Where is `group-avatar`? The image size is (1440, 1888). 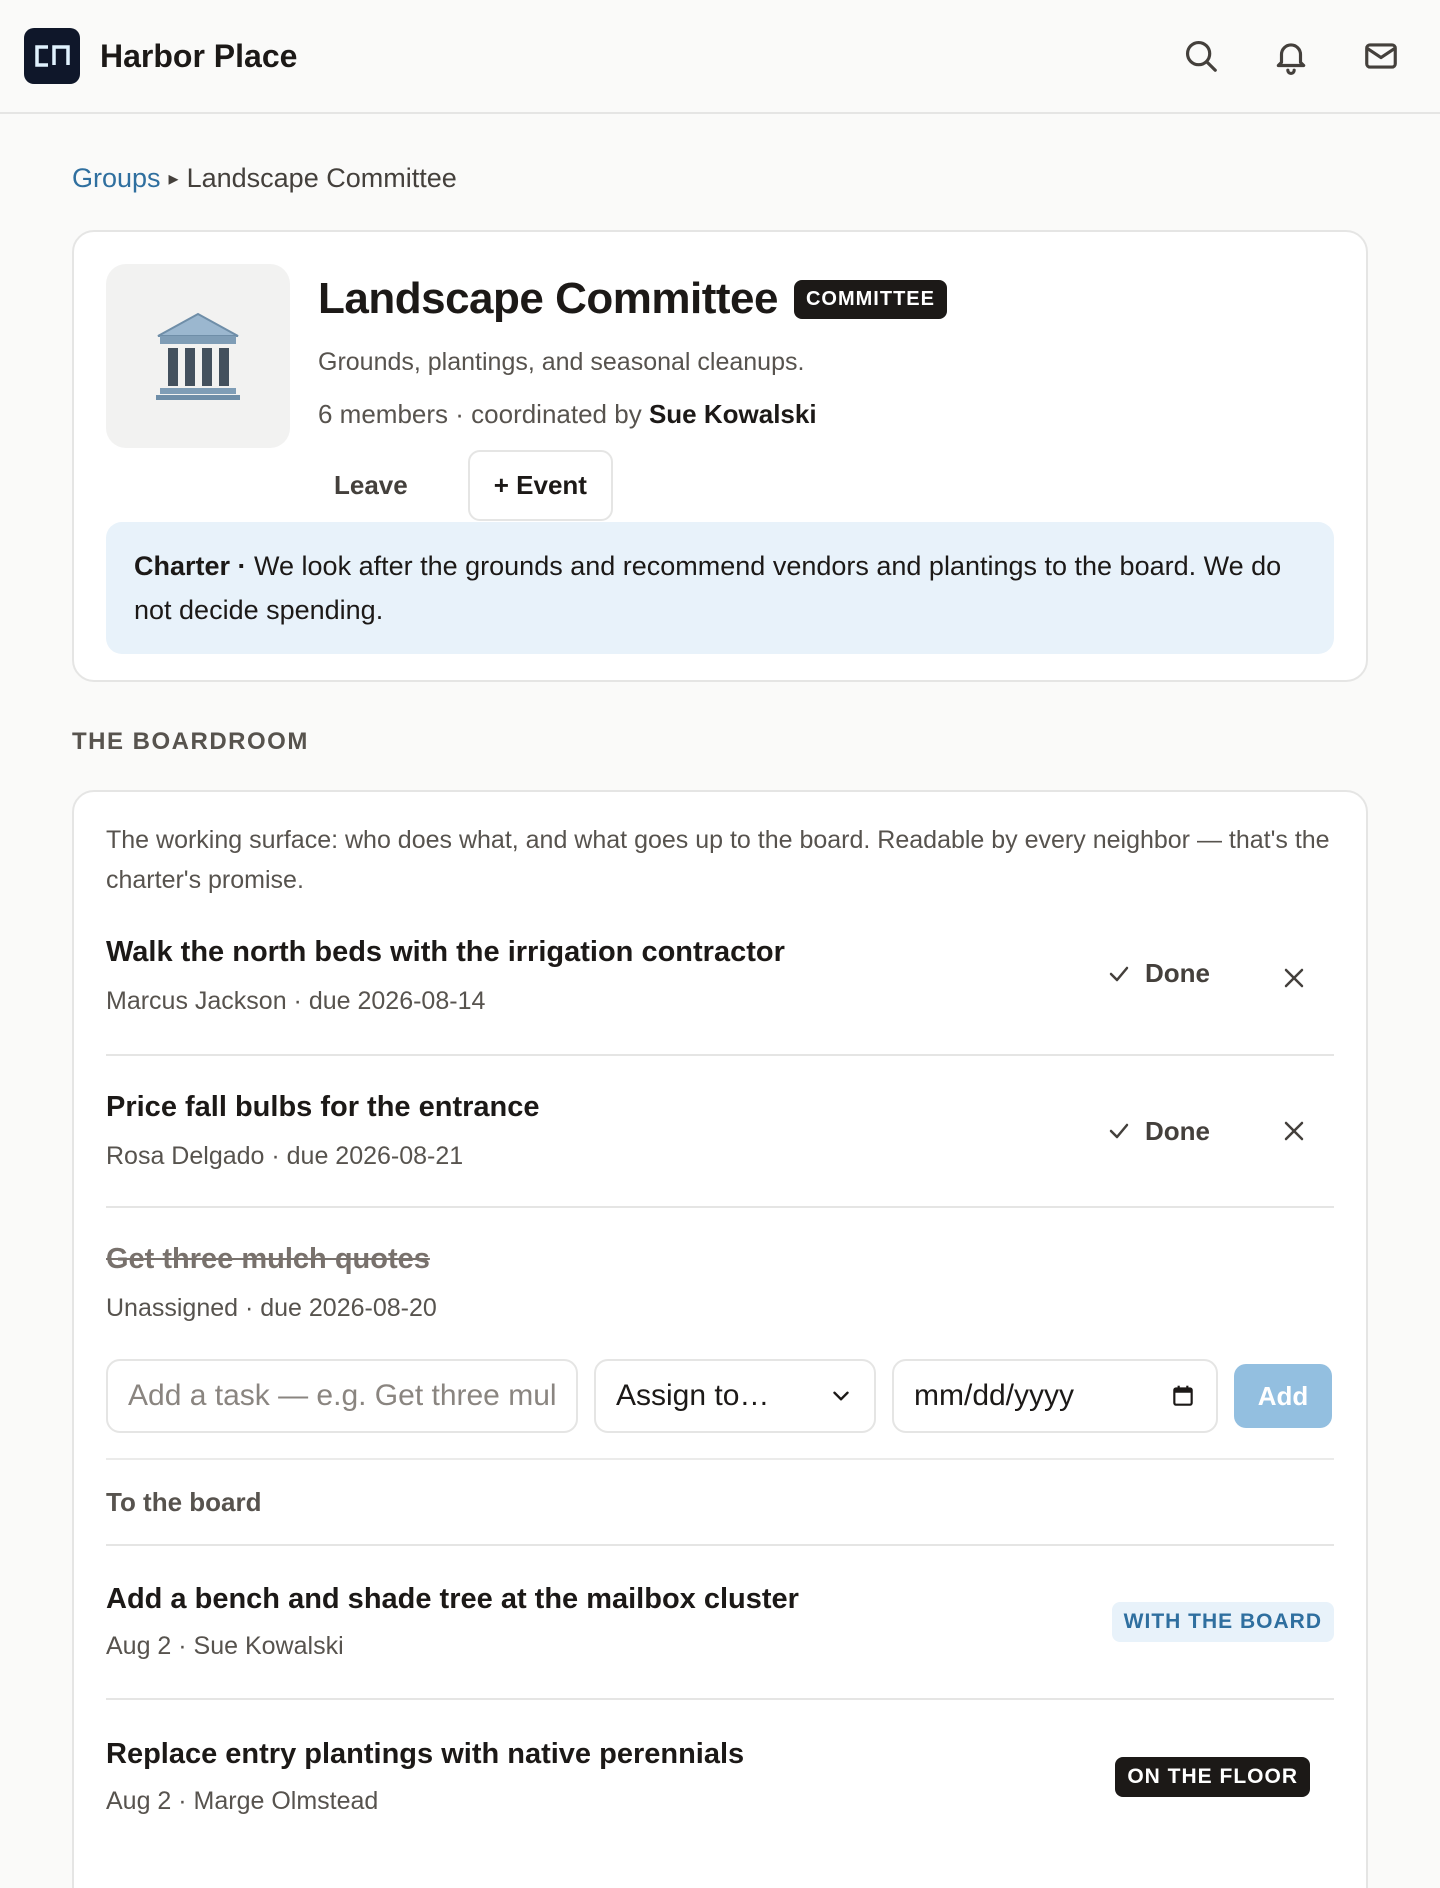
group-avatar is located at coordinates (198, 356).